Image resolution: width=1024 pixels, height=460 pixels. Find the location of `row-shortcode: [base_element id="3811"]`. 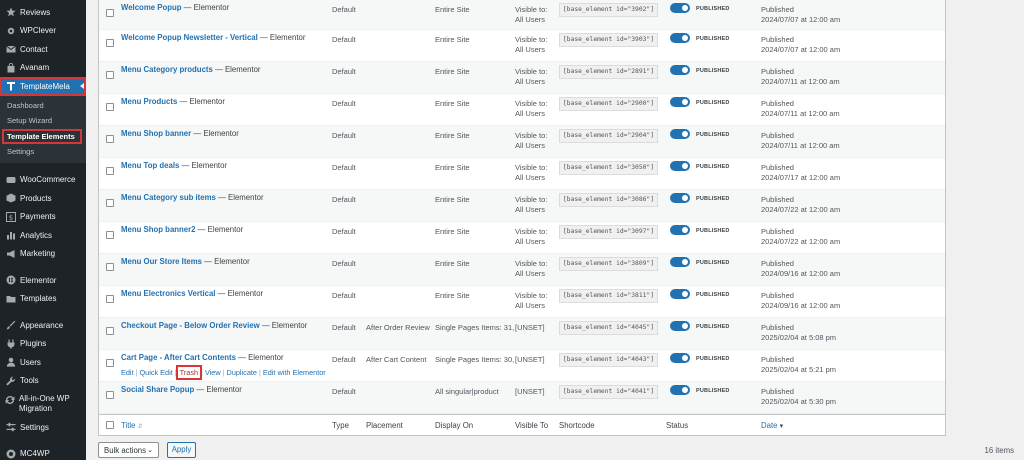

row-shortcode: [base_element id="3811"] is located at coordinates (608, 296).